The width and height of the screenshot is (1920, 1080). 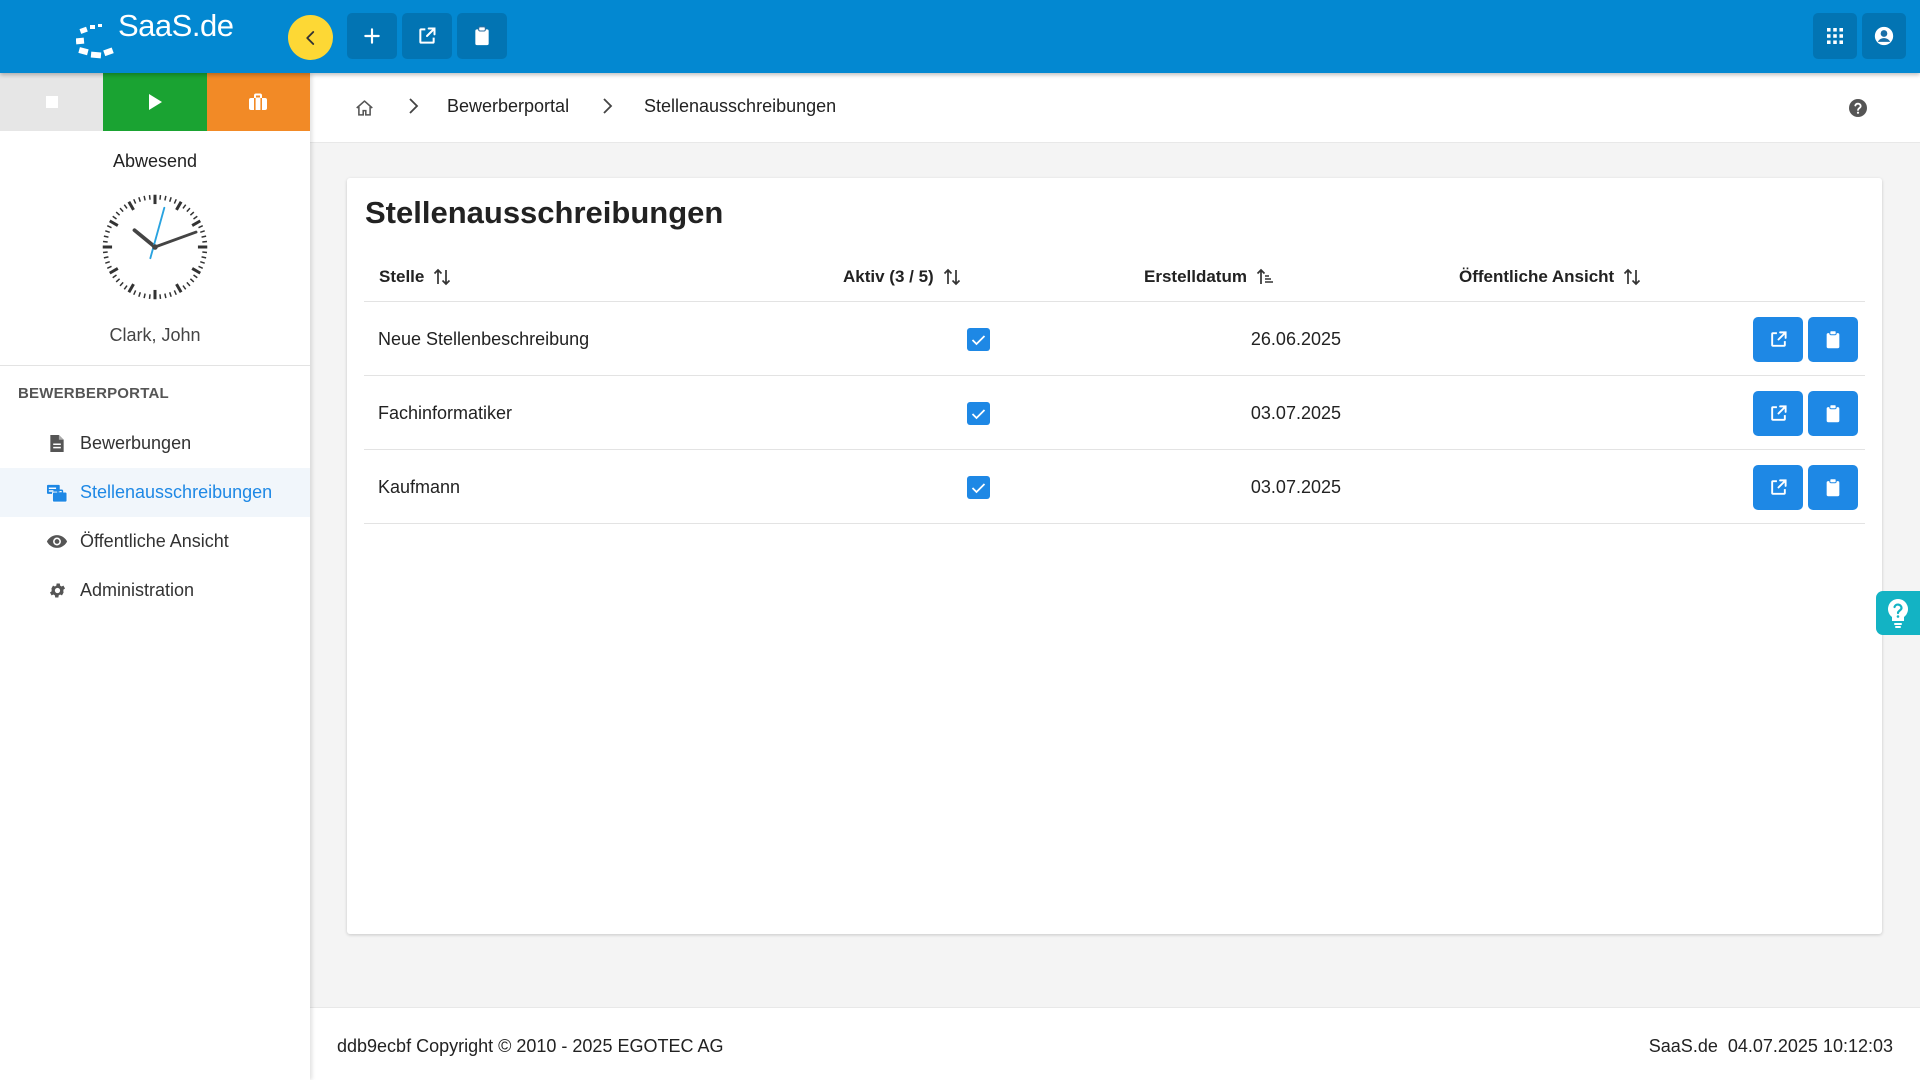 I want to click on column-header-label: Erstelldatum, so click(x=1195, y=276).